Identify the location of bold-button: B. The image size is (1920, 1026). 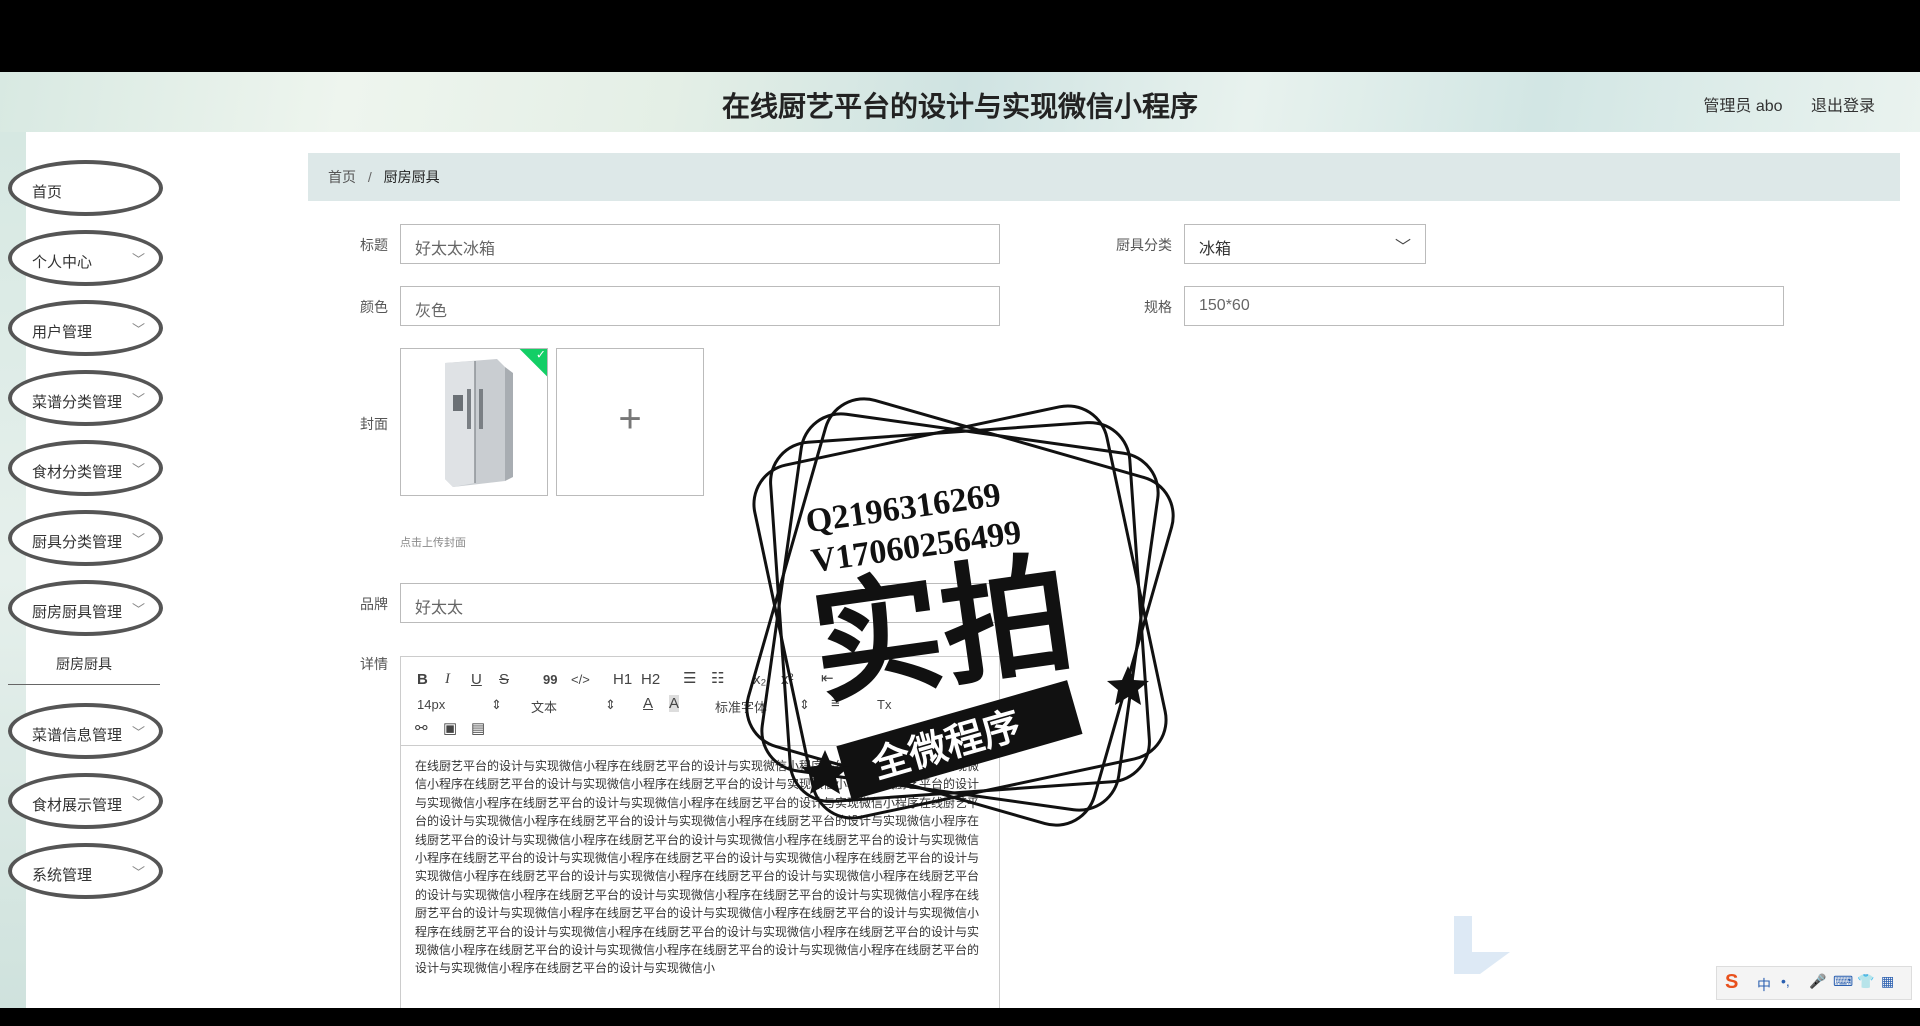
(422, 679).